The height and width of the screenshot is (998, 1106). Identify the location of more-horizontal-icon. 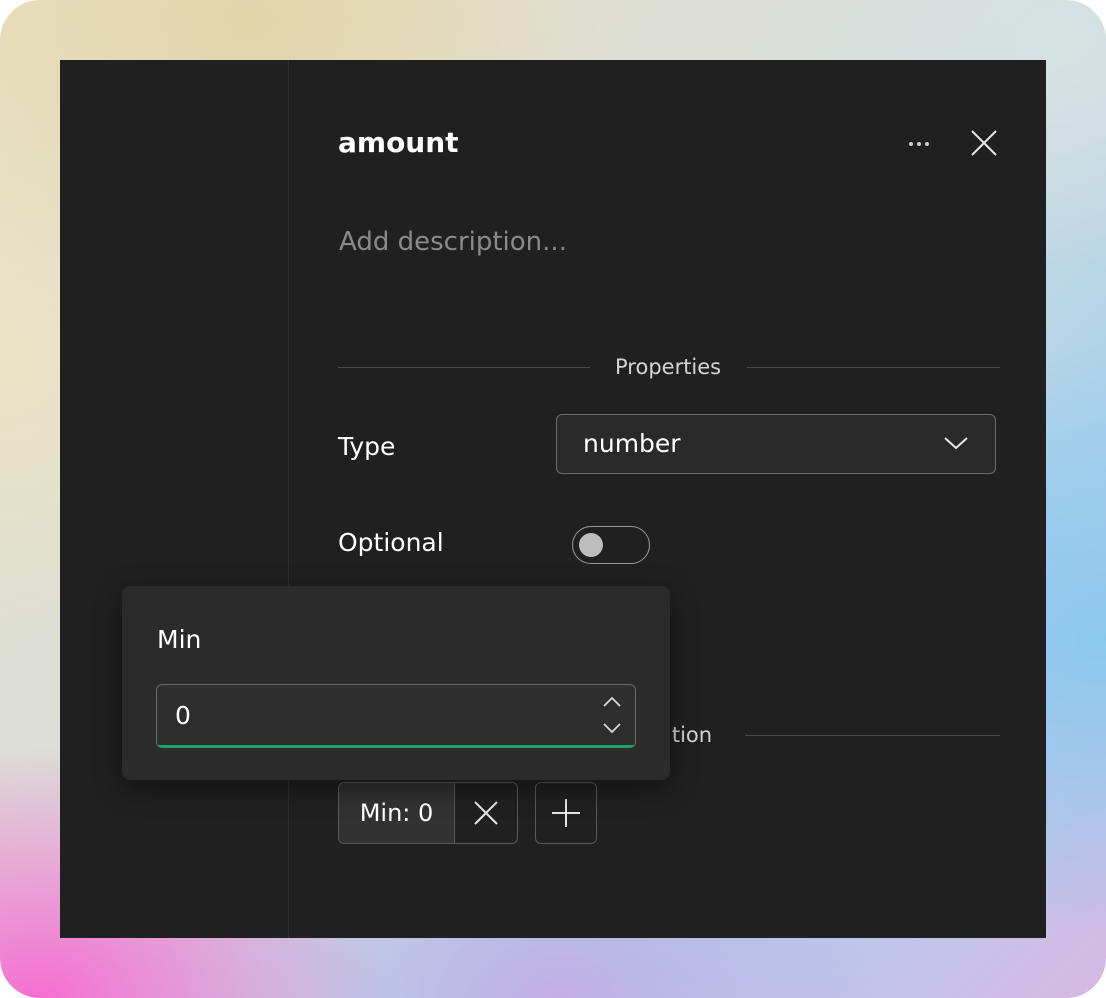
(919, 144).